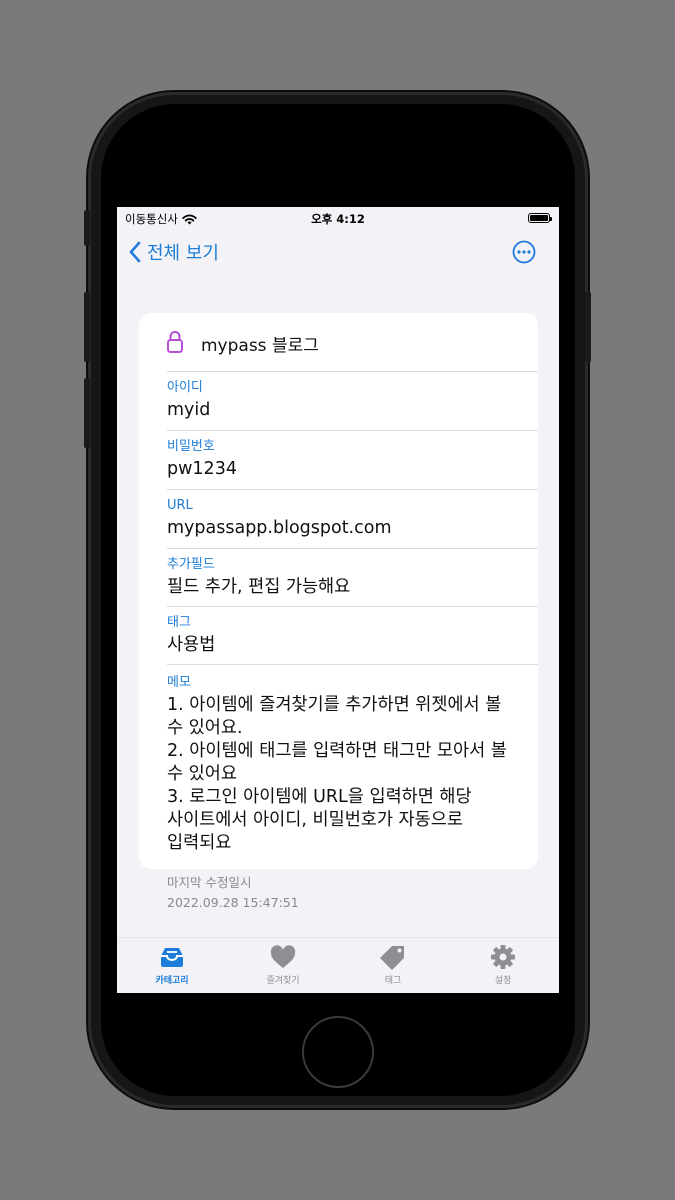 The width and height of the screenshot is (675, 1200). What do you see at coordinates (87, 413) in the screenshot?
I see `volume-down-button` at bounding box center [87, 413].